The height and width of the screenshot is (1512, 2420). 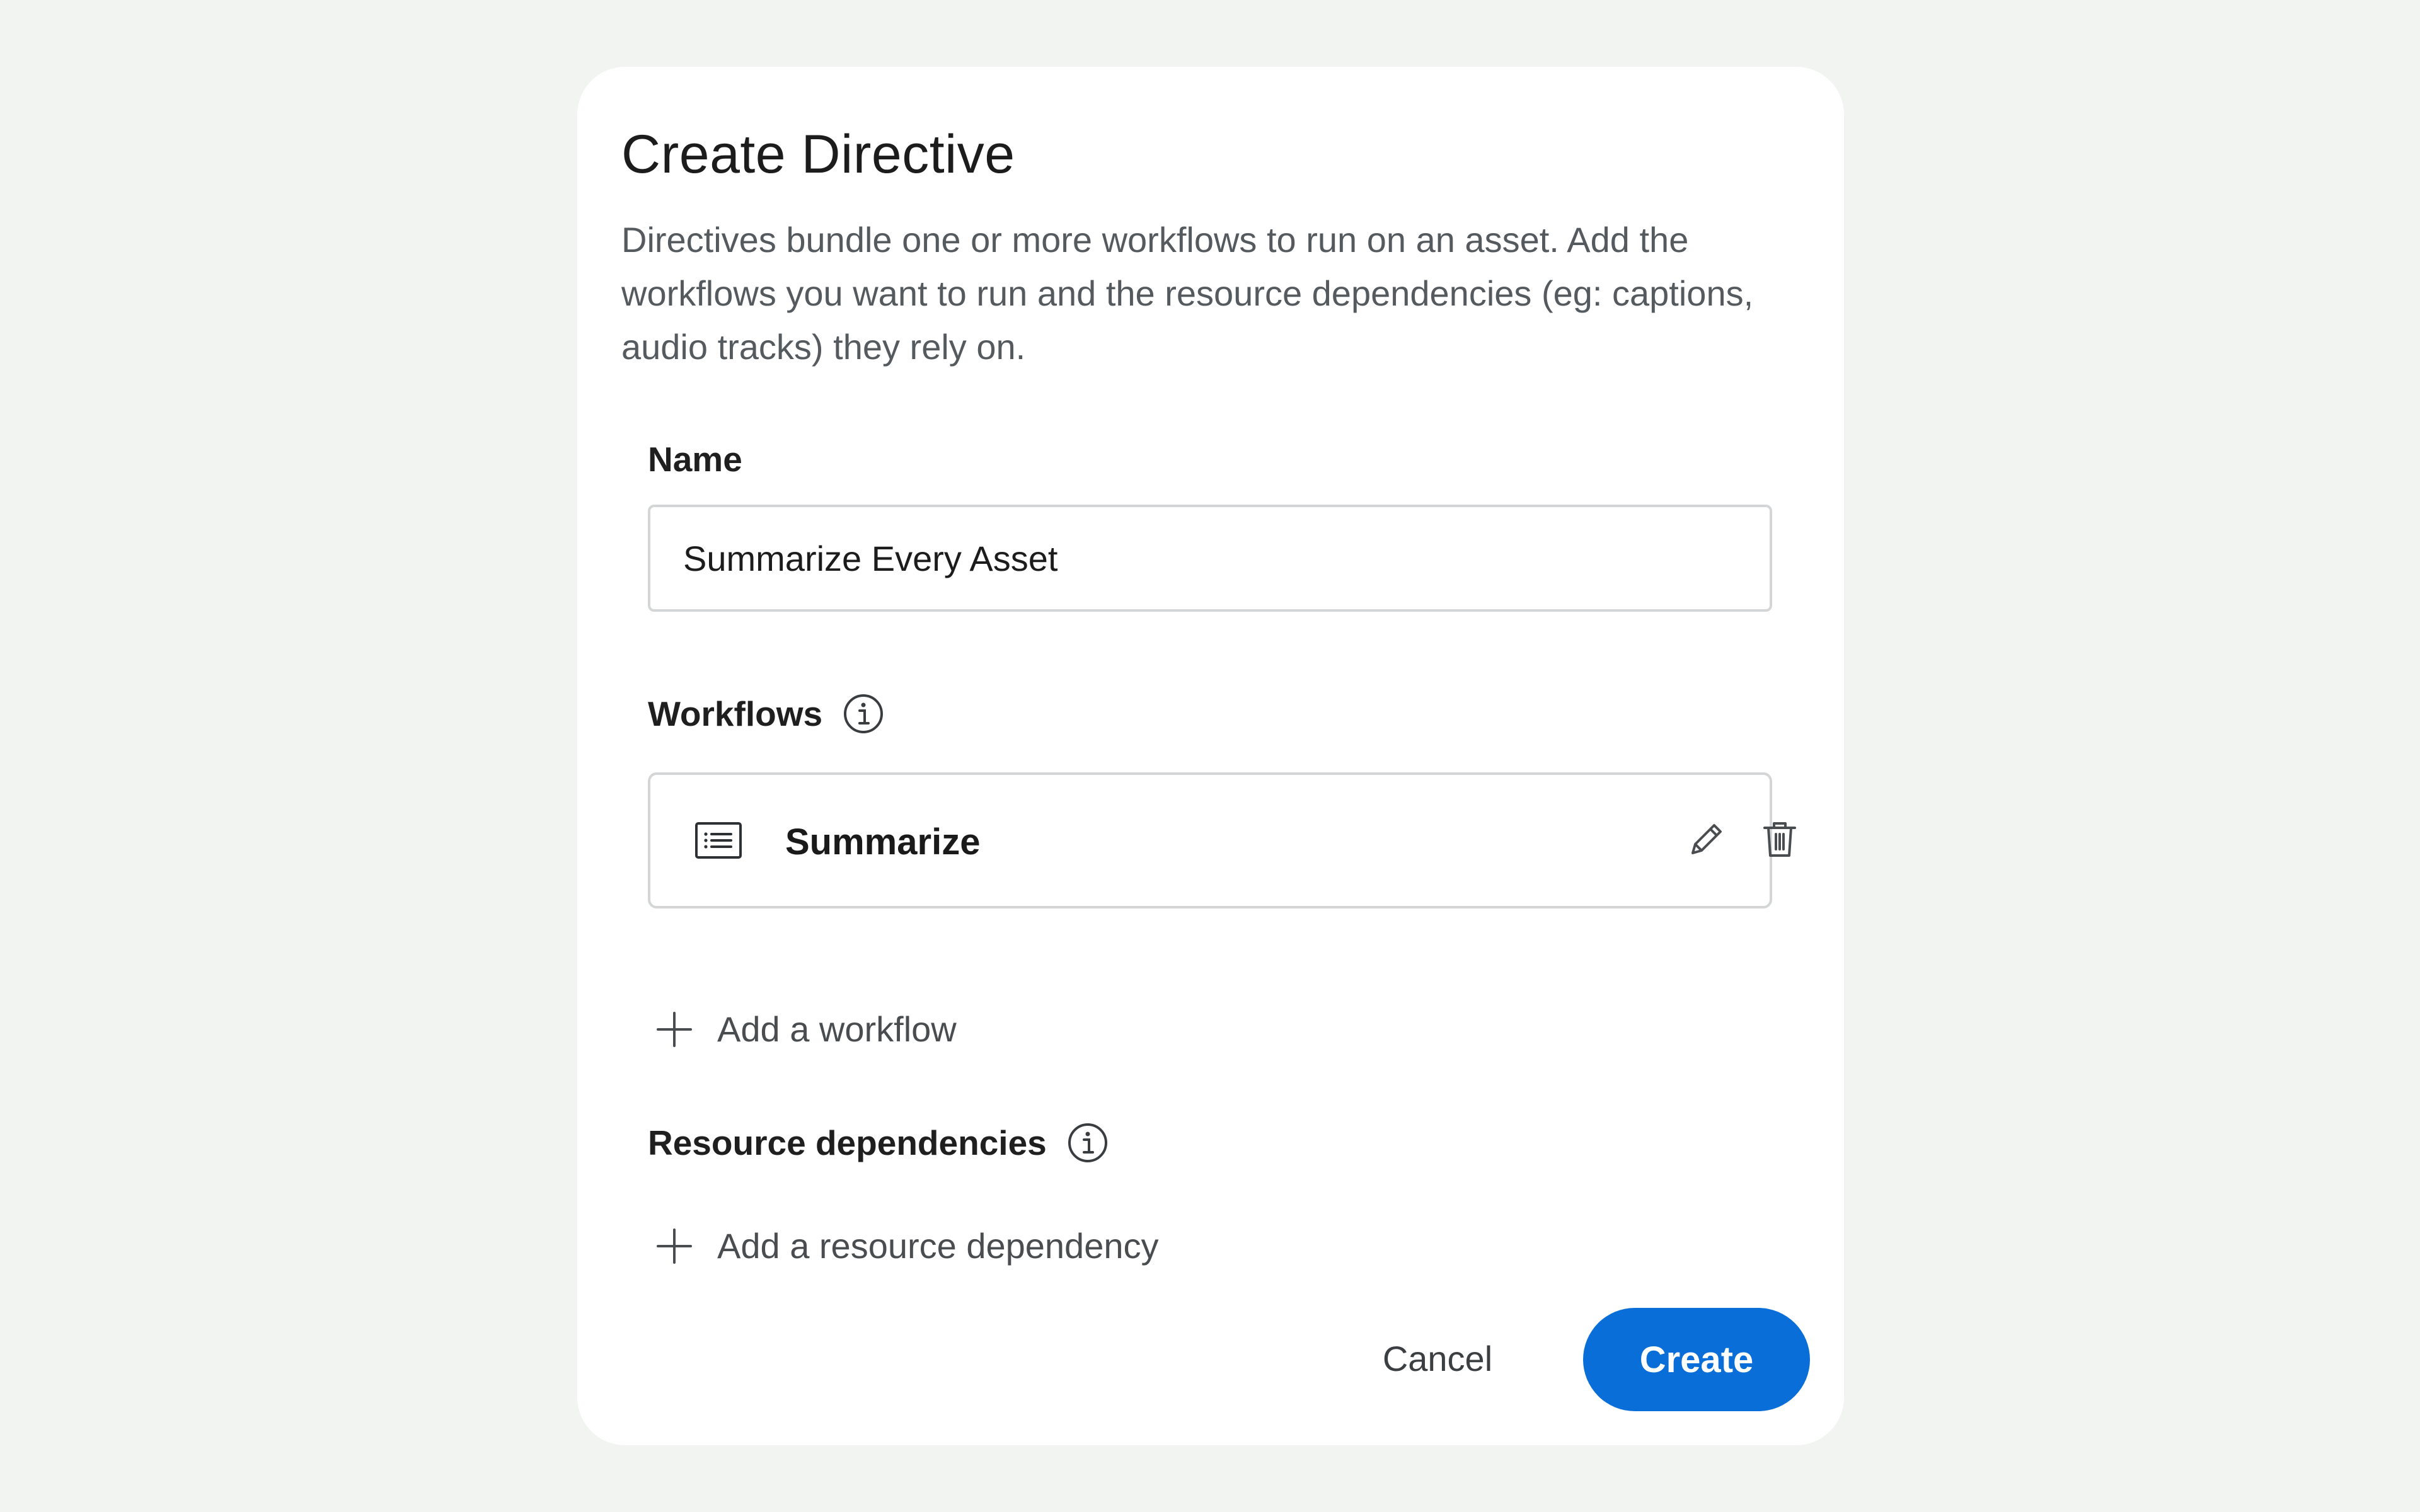 I want to click on workflow-name: Summarize, so click(x=883, y=842).